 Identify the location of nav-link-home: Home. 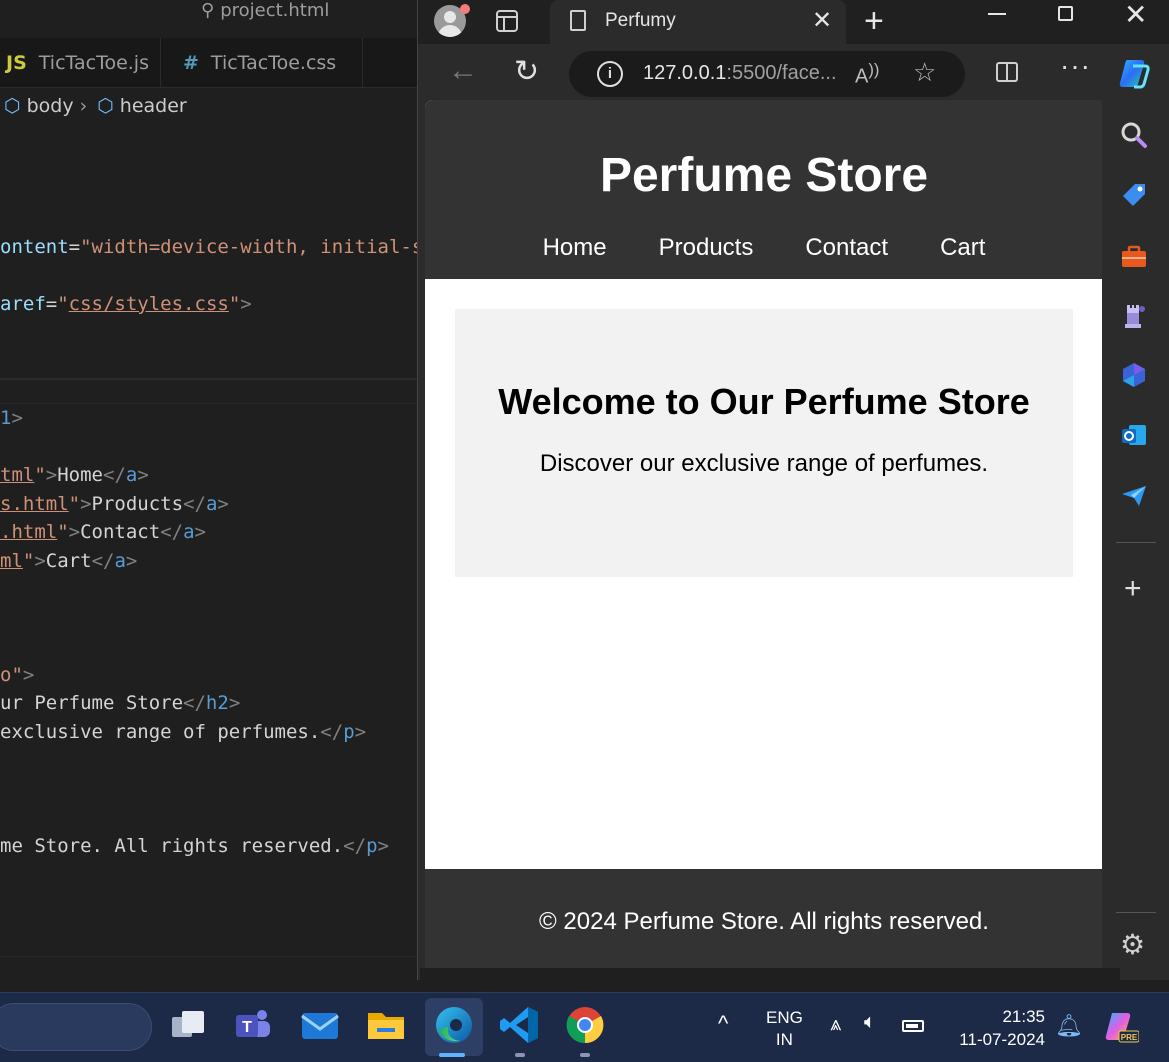
(575, 248).